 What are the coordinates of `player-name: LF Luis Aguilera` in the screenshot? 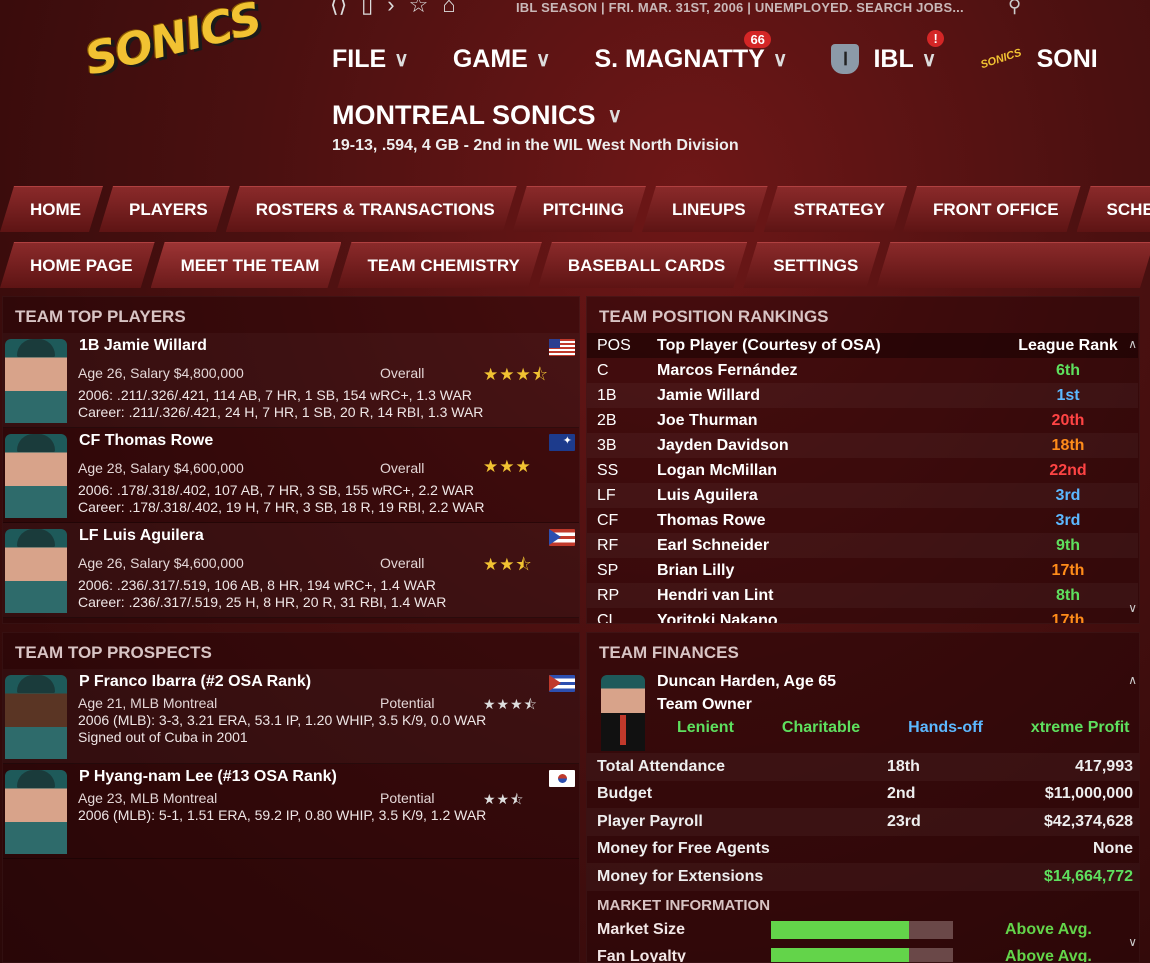 It's located at (141, 536).